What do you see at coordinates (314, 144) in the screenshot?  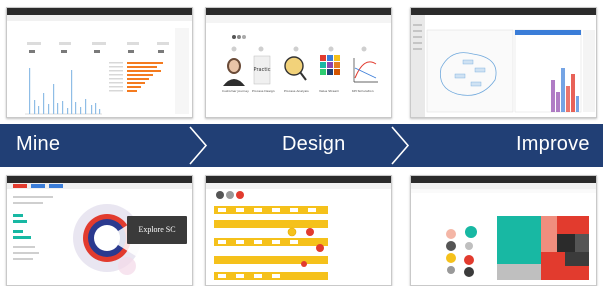 I see `stage-label-design: Design` at bounding box center [314, 144].